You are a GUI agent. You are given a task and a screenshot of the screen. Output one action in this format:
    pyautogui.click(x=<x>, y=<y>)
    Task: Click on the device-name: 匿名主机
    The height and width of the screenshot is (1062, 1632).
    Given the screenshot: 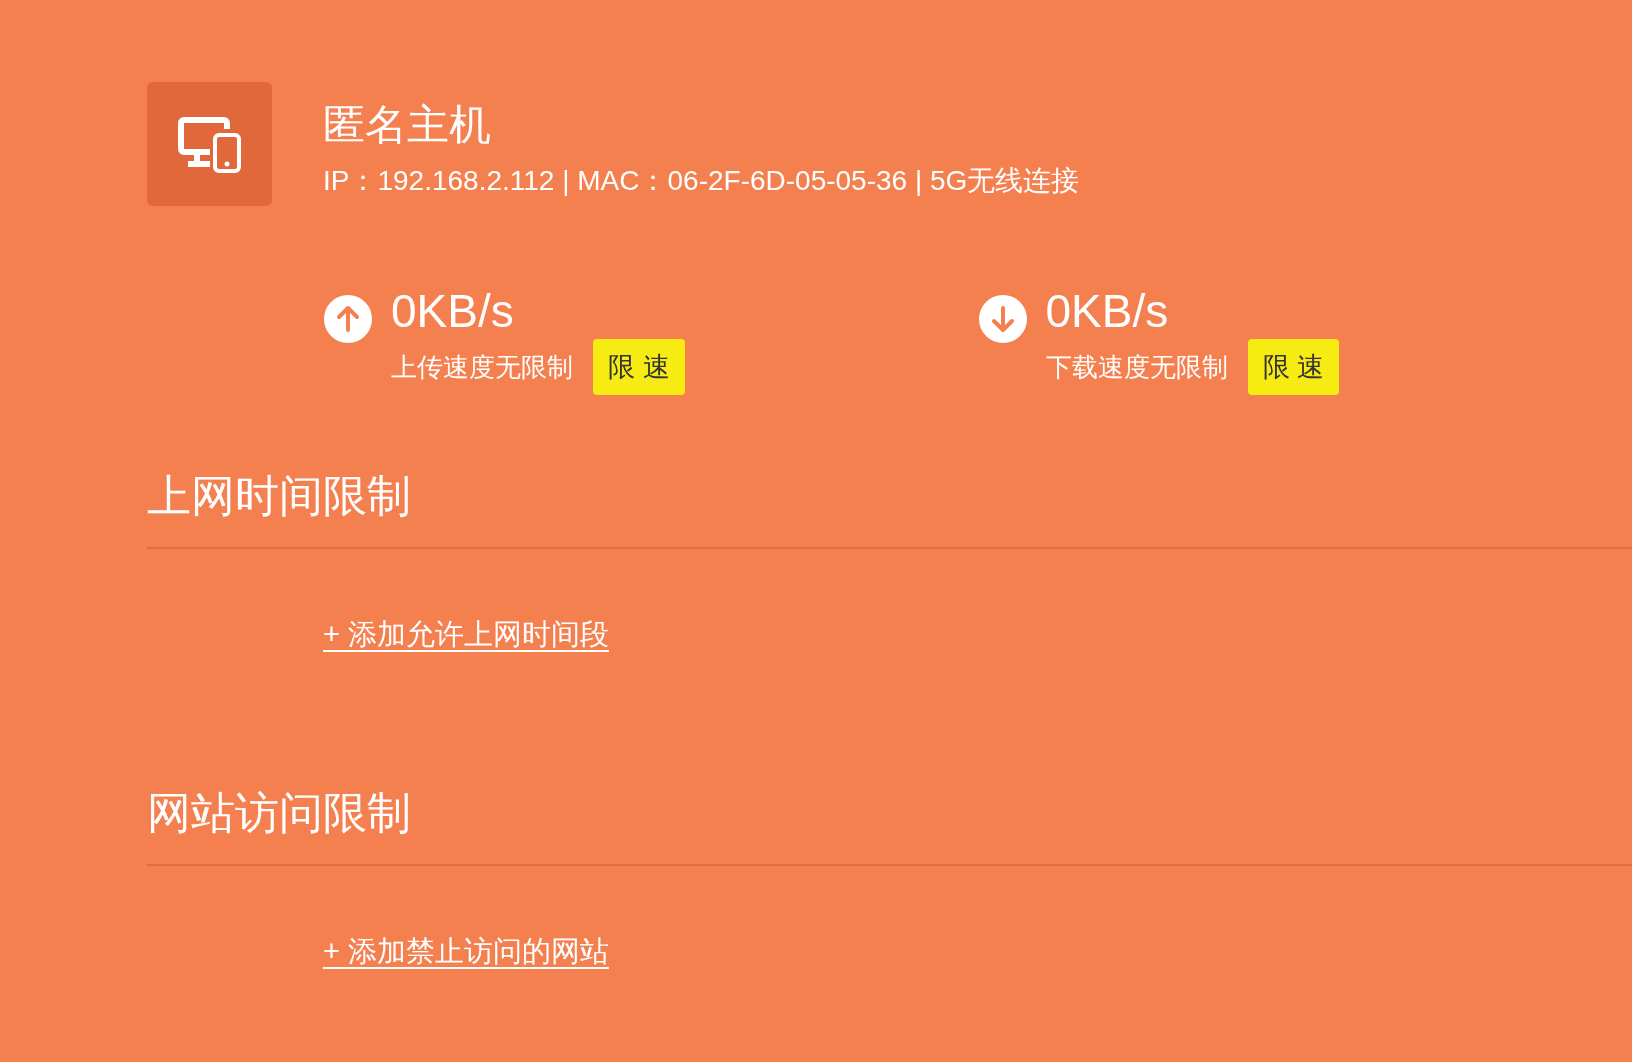 What is the action you would take?
    pyautogui.click(x=407, y=125)
    